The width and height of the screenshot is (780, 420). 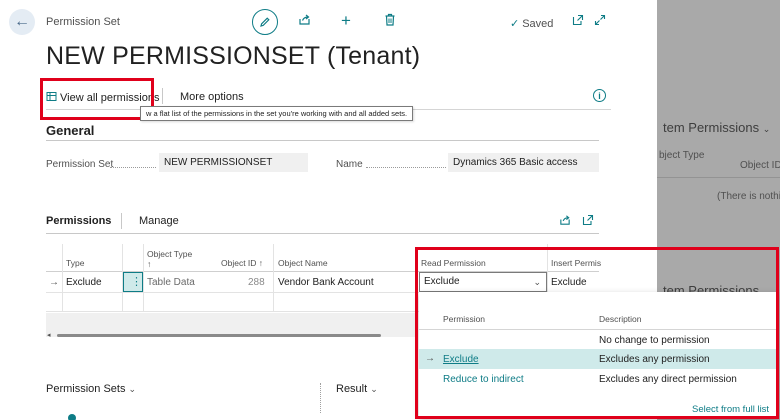 I want to click on checkmark-icon: ✓, so click(x=515, y=24).